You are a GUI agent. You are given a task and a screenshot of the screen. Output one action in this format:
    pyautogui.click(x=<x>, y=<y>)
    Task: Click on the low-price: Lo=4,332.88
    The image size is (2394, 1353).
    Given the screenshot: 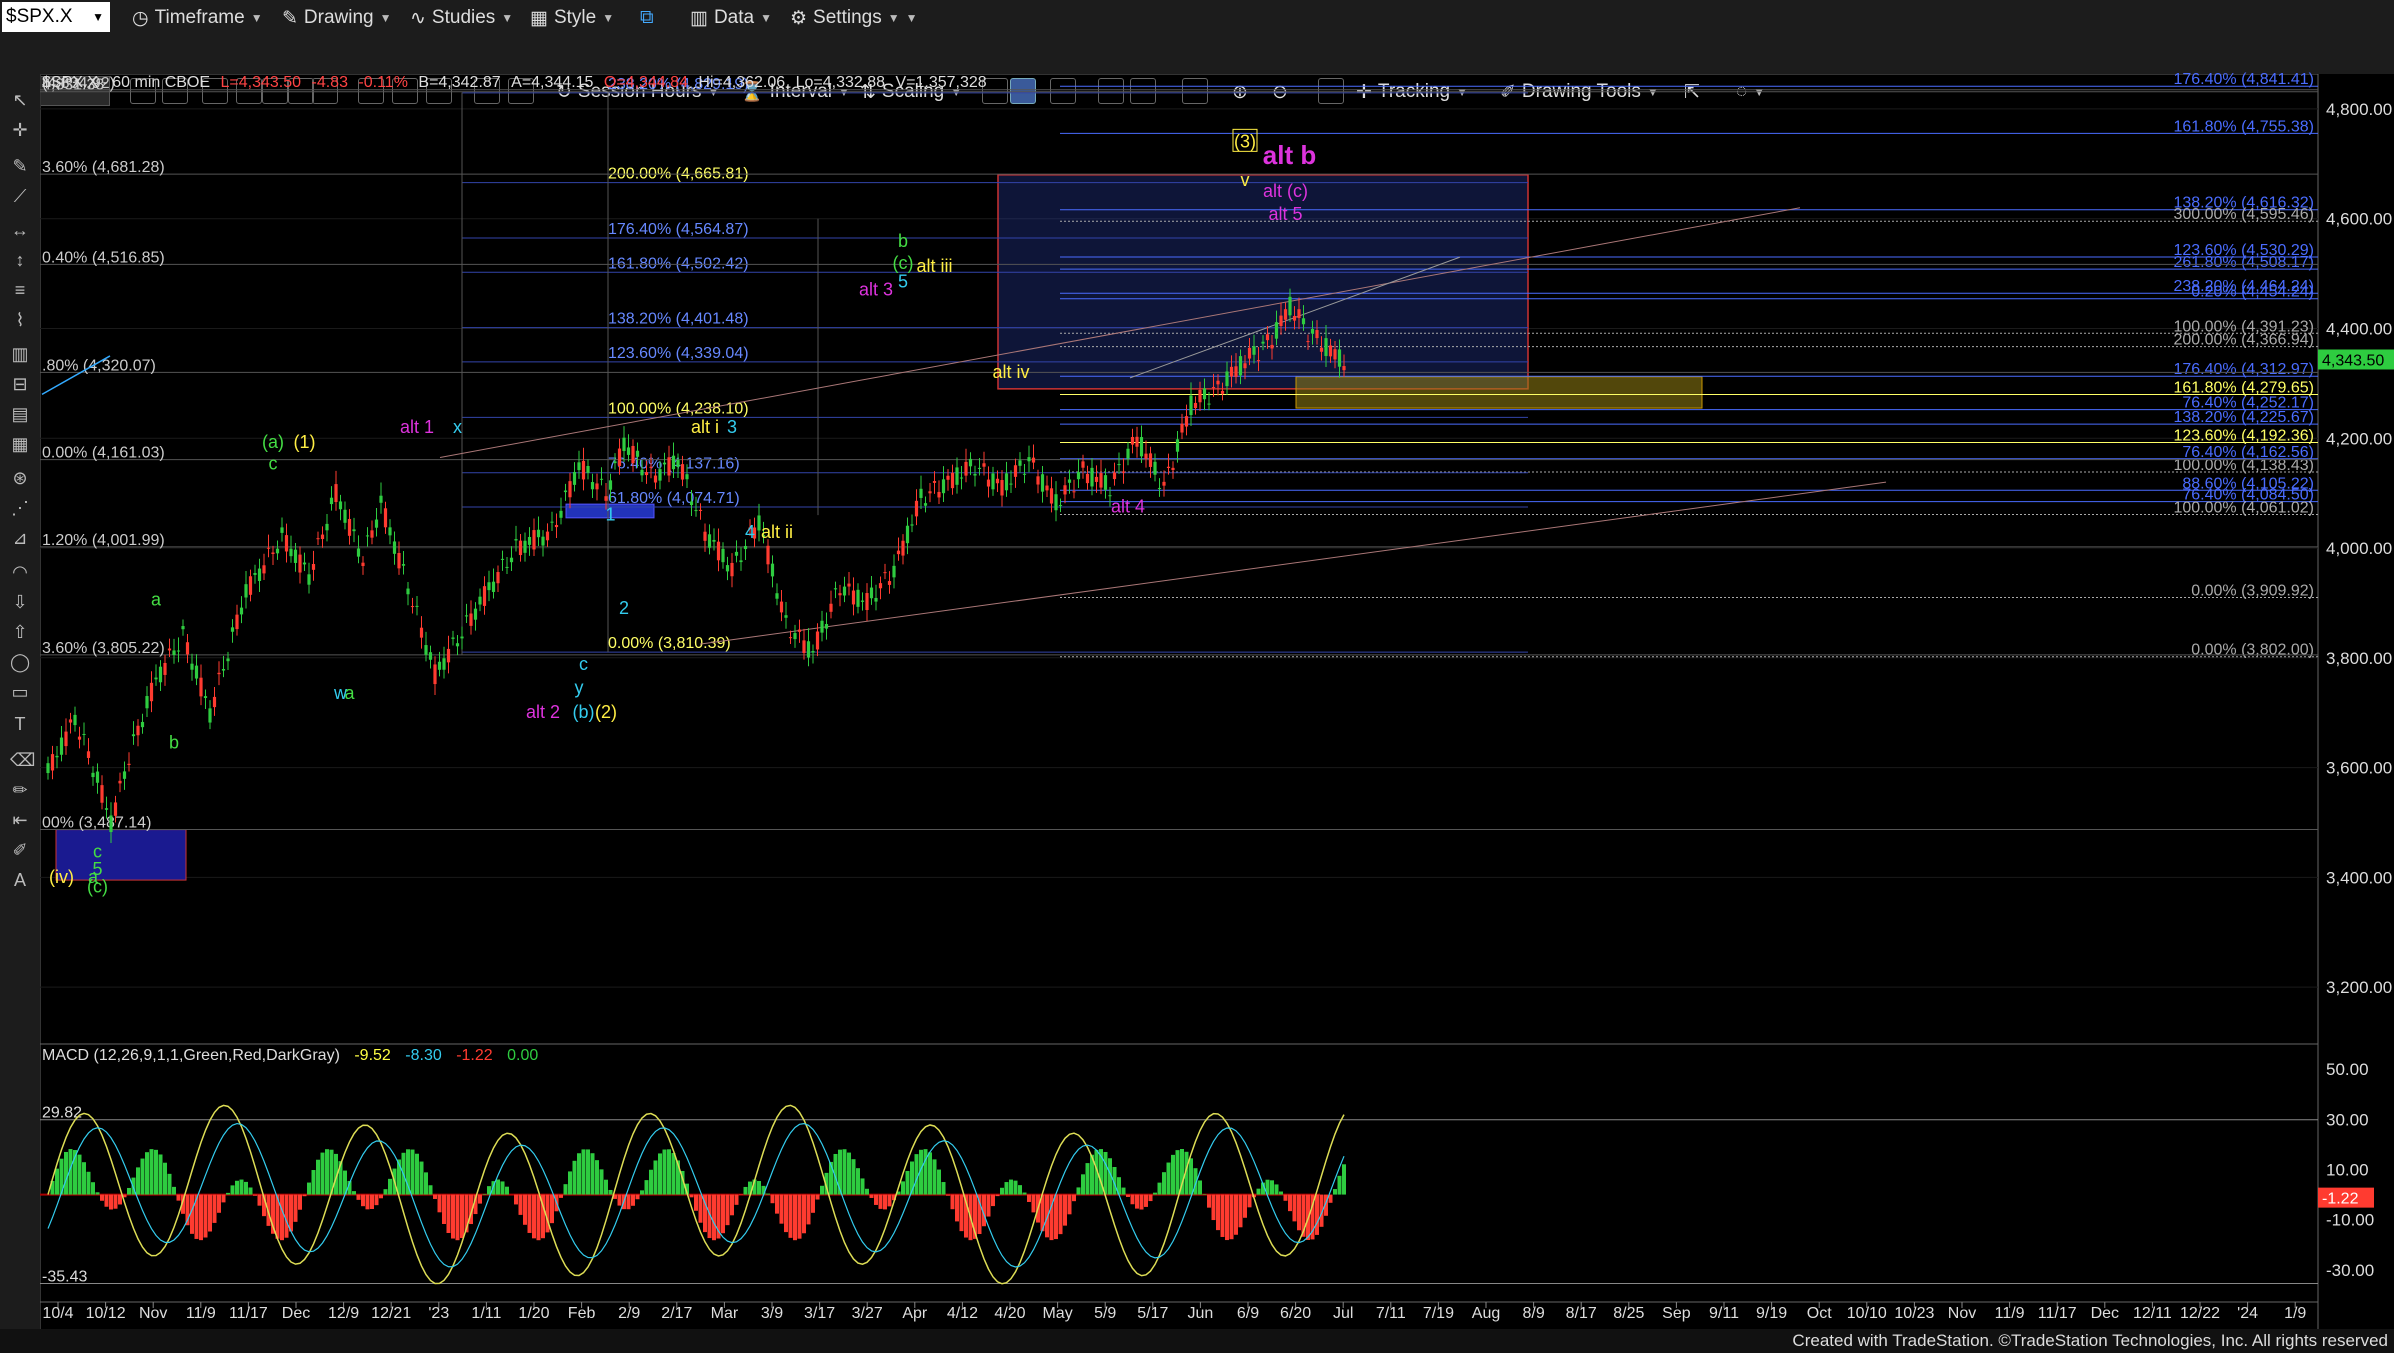 What is the action you would take?
    pyautogui.click(x=840, y=82)
    